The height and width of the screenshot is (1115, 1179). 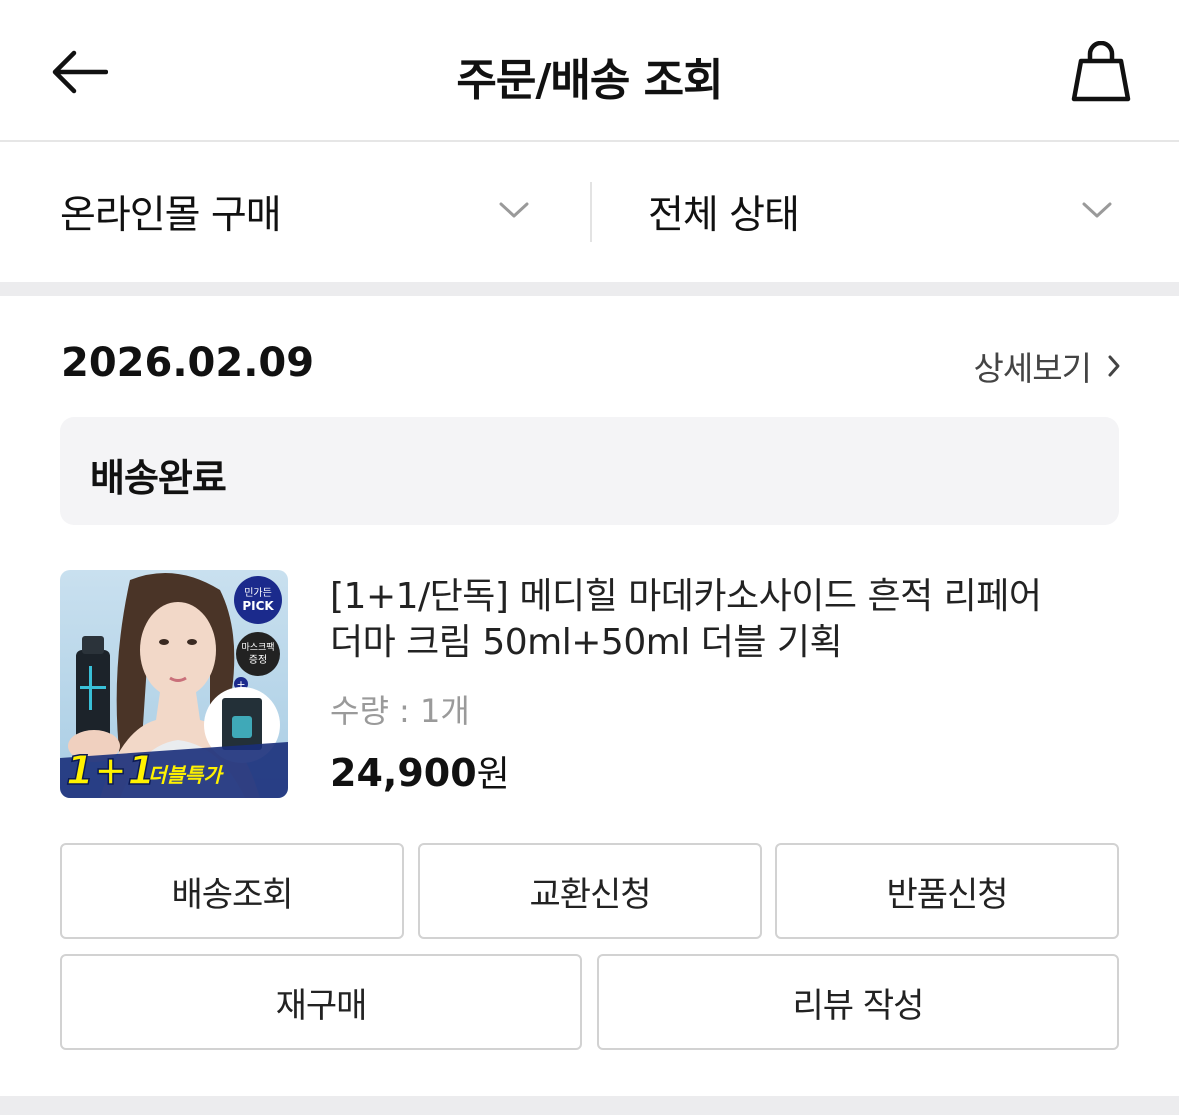 What do you see at coordinates (1114, 366) in the screenshot?
I see `chevron-right-icon` at bounding box center [1114, 366].